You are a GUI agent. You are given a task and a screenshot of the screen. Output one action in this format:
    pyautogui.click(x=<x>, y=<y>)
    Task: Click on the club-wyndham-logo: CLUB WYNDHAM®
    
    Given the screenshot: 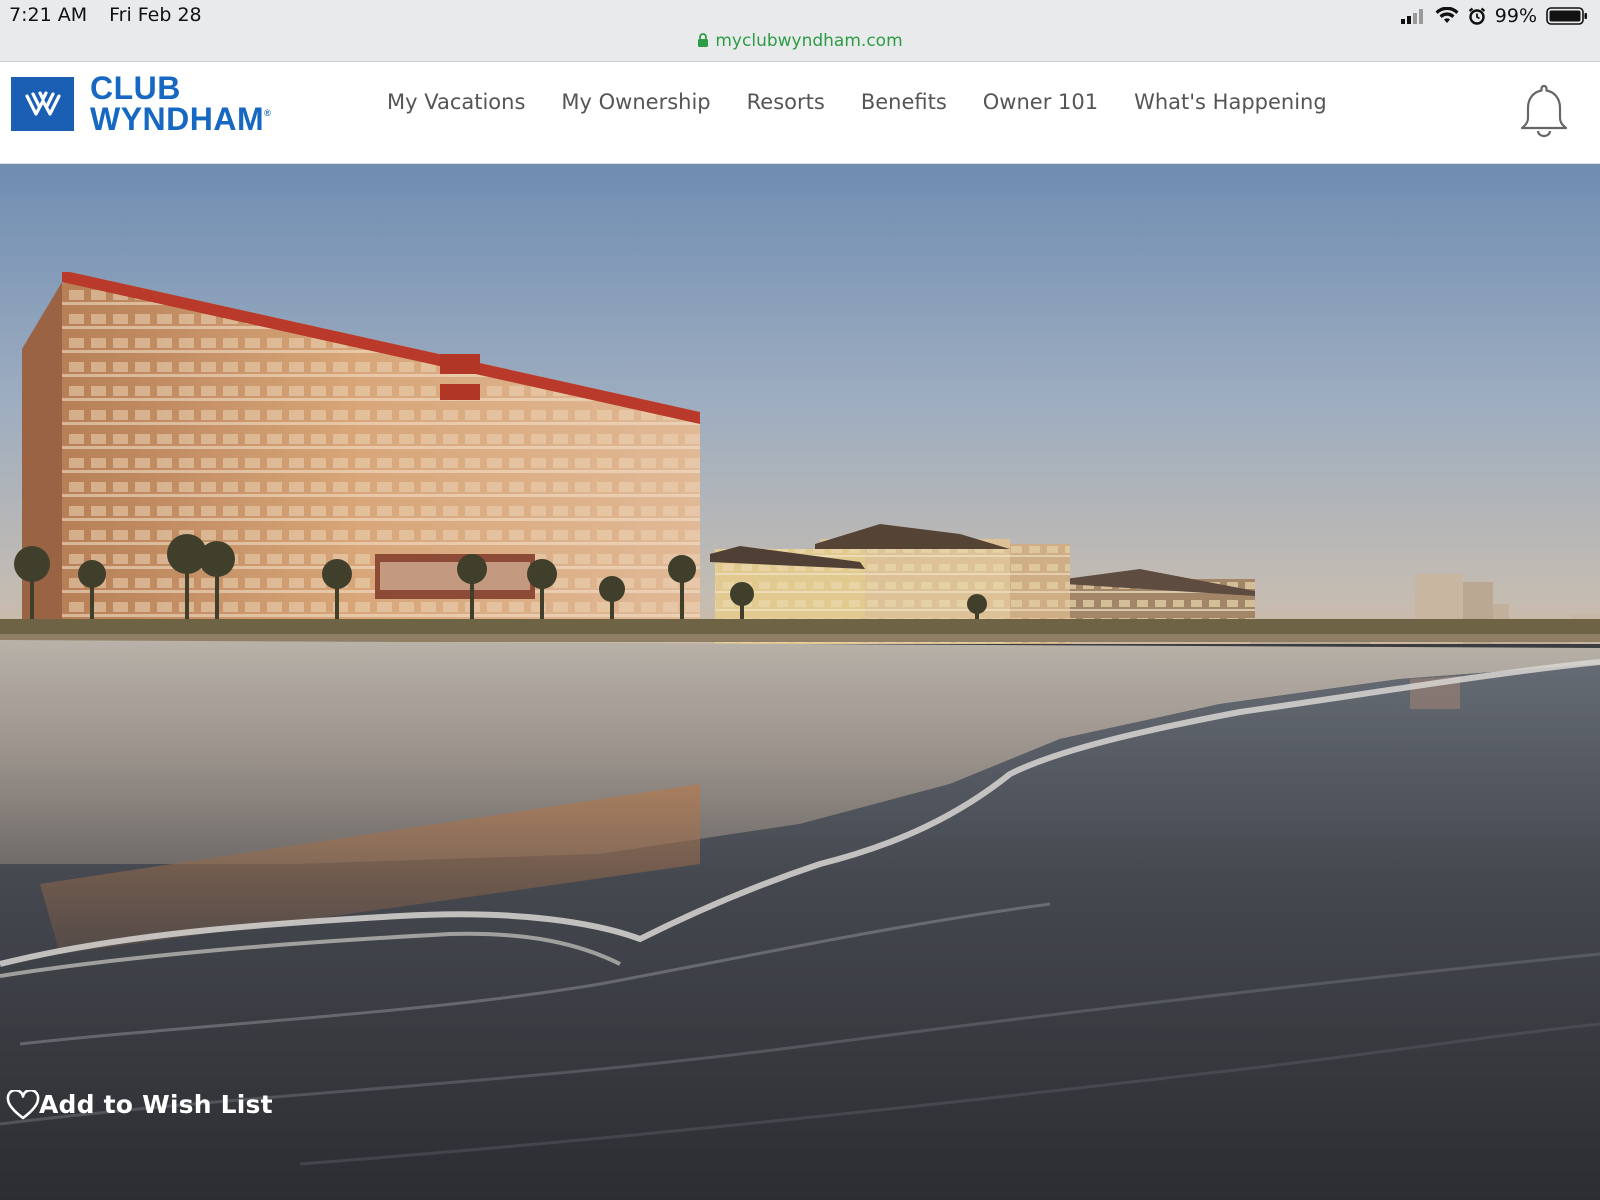 What is the action you would take?
    pyautogui.click(x=141, y=104)
    